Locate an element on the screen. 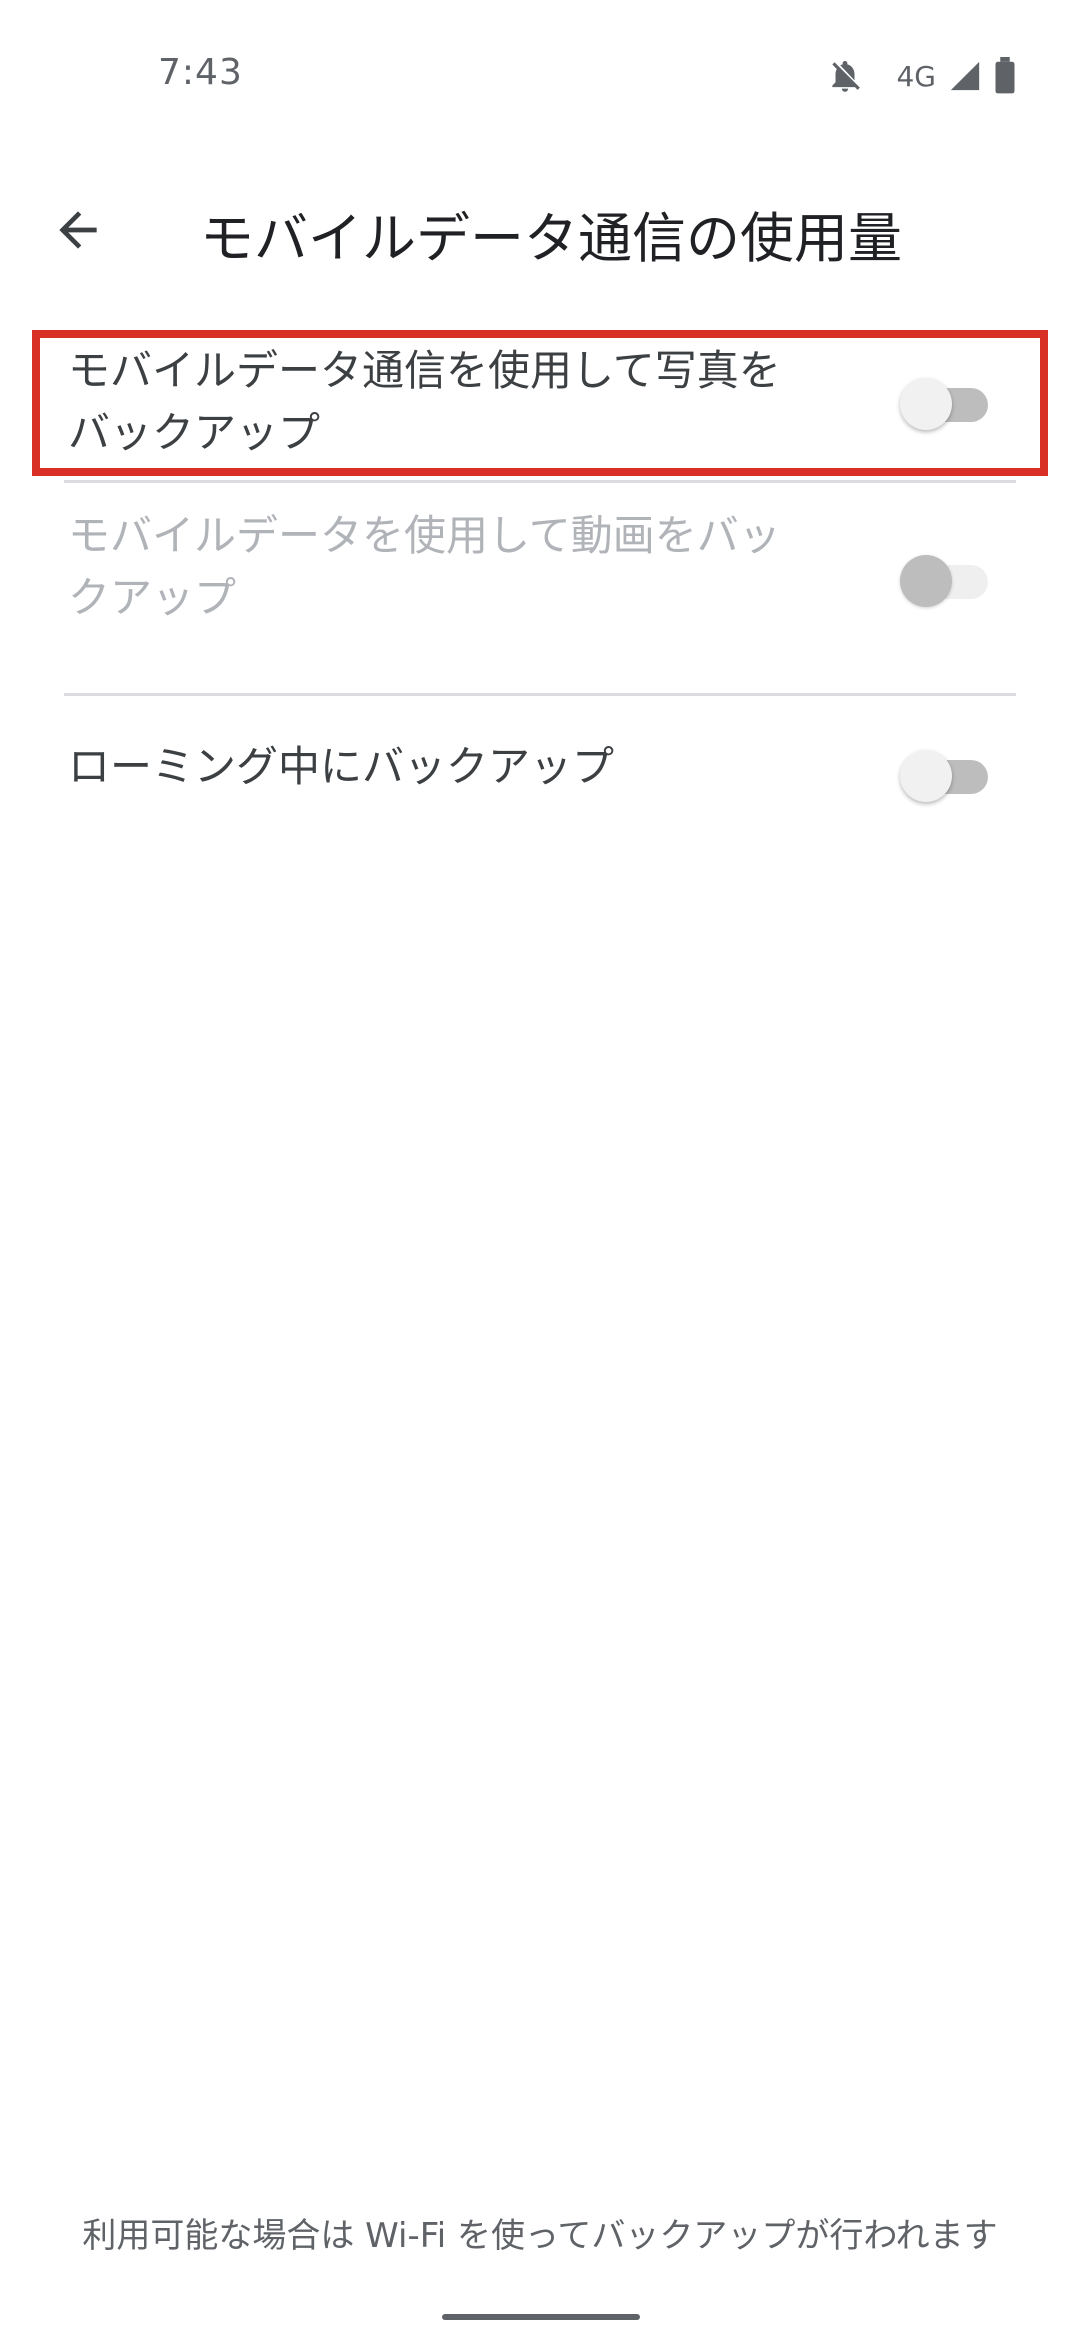  setting-label: ローミング中にバックアップ is located at coordinates (341, 766).